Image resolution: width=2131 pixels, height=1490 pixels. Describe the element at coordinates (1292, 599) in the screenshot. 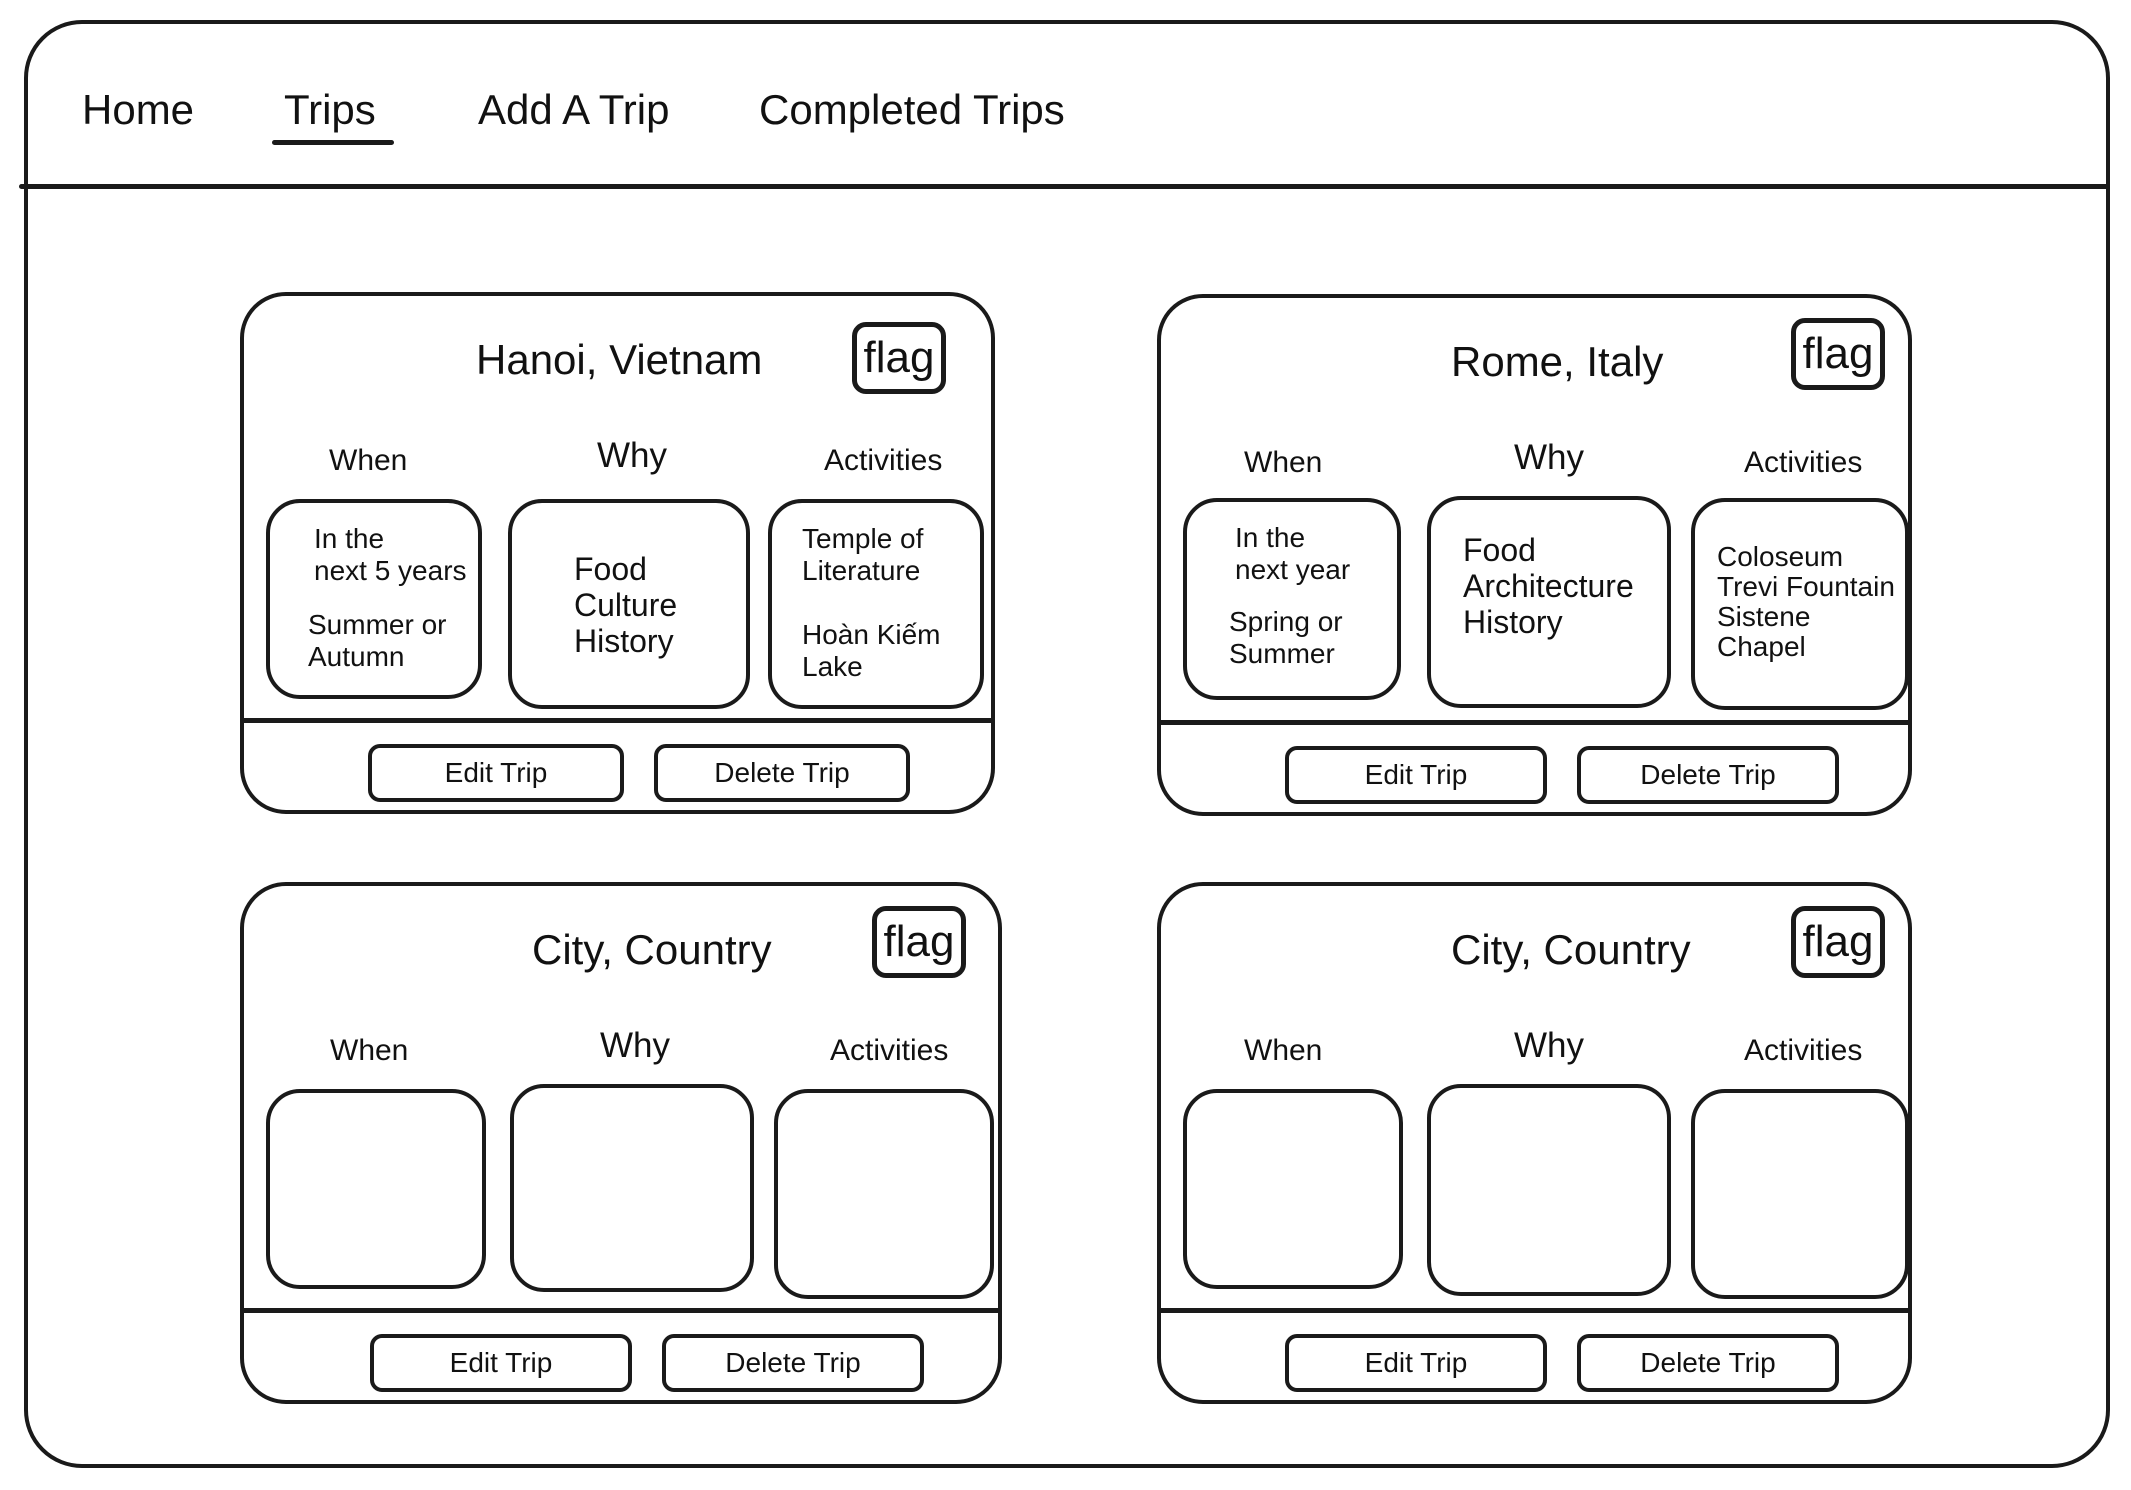

I see `when-box: In the next year Spring or Summer` at that location.